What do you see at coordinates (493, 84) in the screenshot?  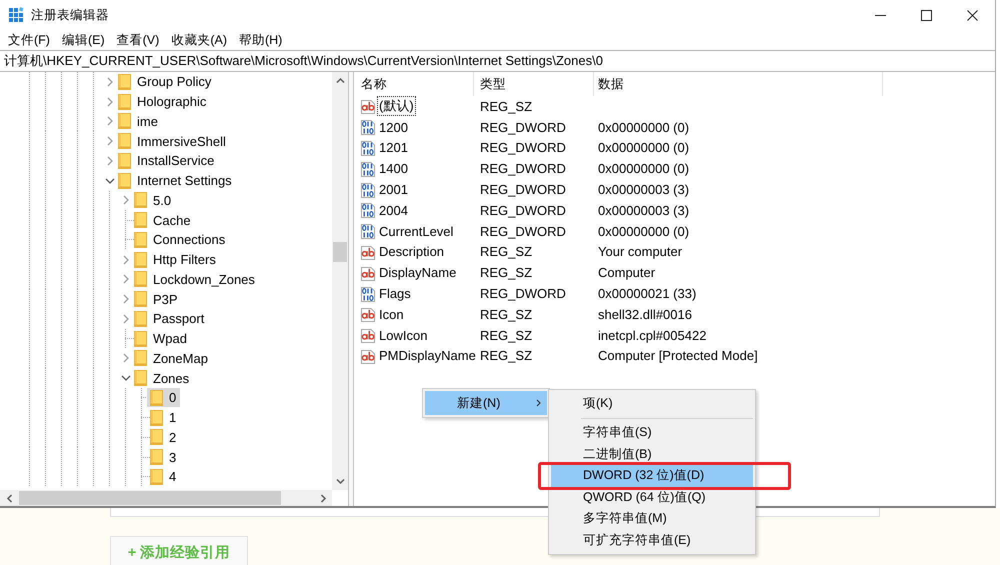 I see `column-header: 类型` at bounding box center [493, 84].